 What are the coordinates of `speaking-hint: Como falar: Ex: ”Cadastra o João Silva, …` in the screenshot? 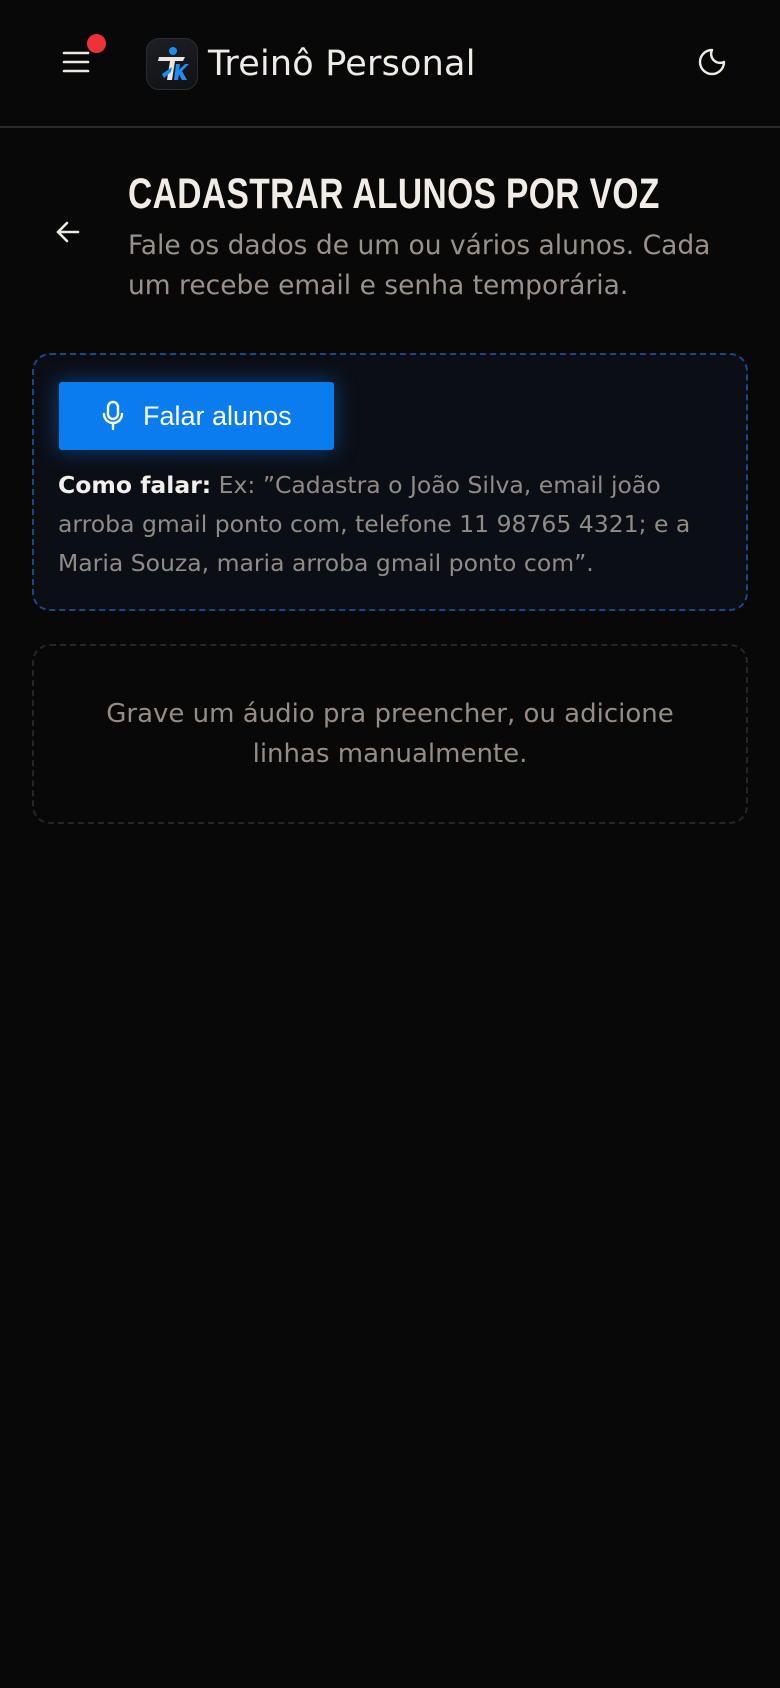 It's located at (393, 524).